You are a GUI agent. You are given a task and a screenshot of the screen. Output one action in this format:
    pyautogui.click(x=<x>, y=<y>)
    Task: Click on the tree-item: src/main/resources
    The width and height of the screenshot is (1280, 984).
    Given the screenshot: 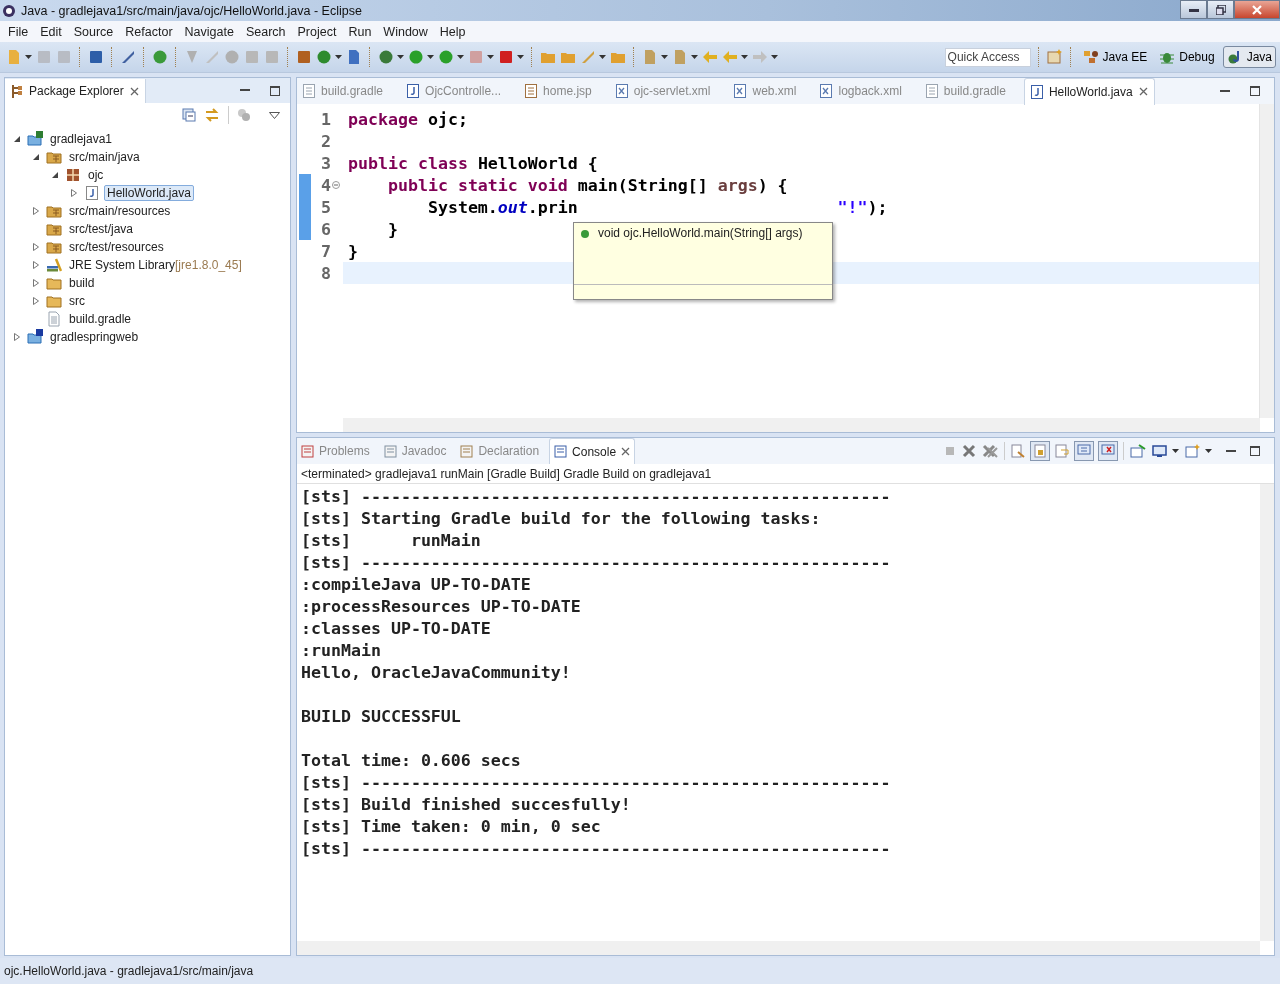 What is the action you would take?
    pyautogui.click(x=120, y=211)
    